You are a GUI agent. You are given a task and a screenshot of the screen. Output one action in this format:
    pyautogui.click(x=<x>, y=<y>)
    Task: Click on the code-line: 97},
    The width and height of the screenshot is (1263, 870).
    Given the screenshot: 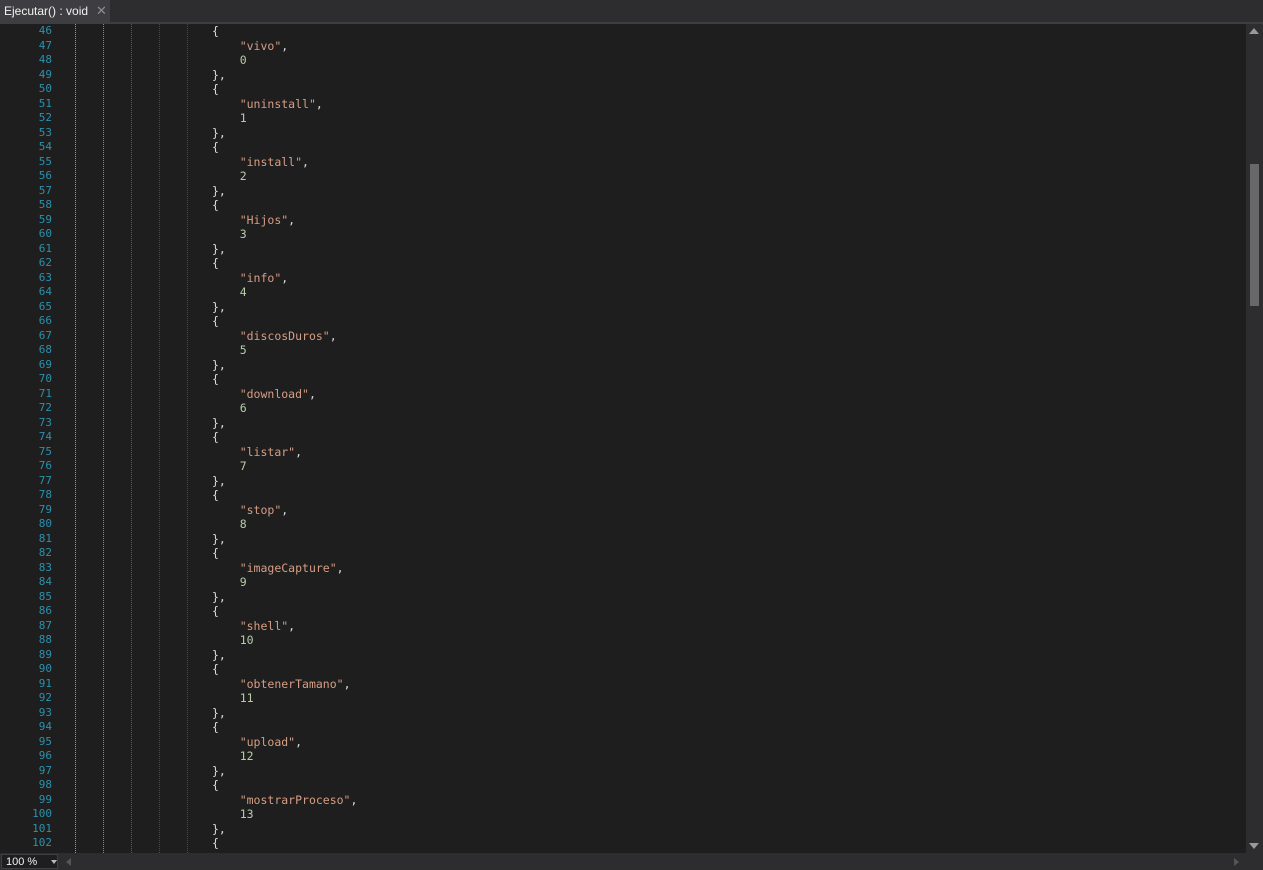 What is the action you would take?
    pyautogui.click(x=623, y=771)
    